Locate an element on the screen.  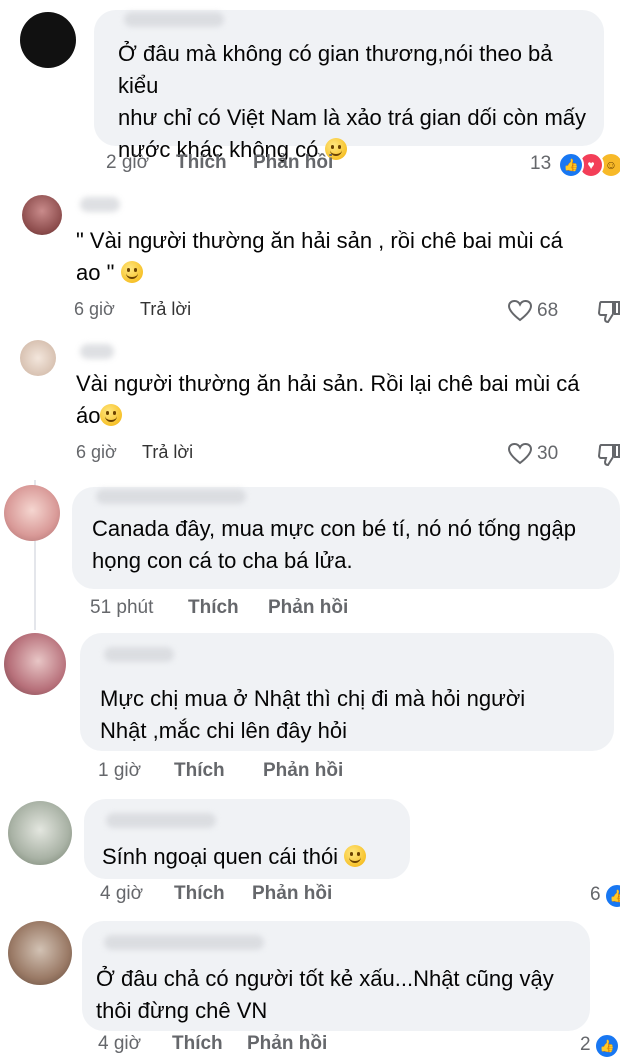
timestamp: 2 giờ is located at coordinates (128, 162).